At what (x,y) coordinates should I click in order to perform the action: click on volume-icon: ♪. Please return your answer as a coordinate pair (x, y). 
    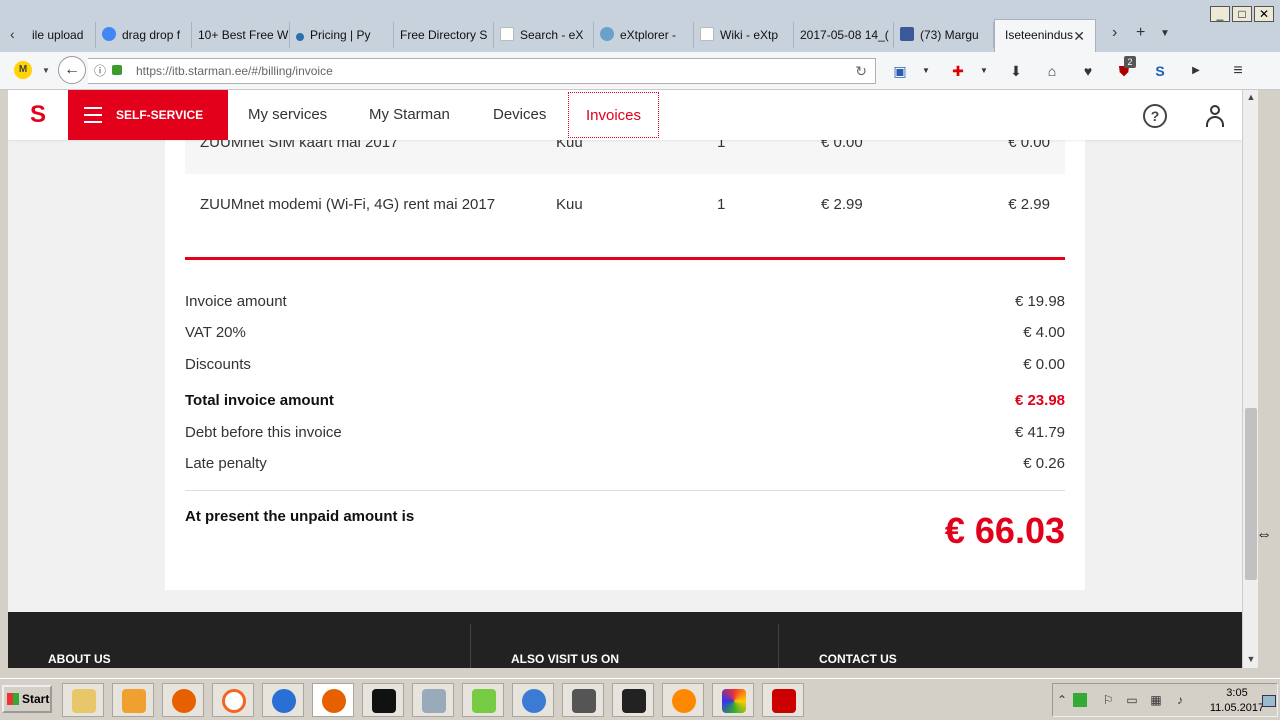
    Looking at the image, I should click on (1180, 700).